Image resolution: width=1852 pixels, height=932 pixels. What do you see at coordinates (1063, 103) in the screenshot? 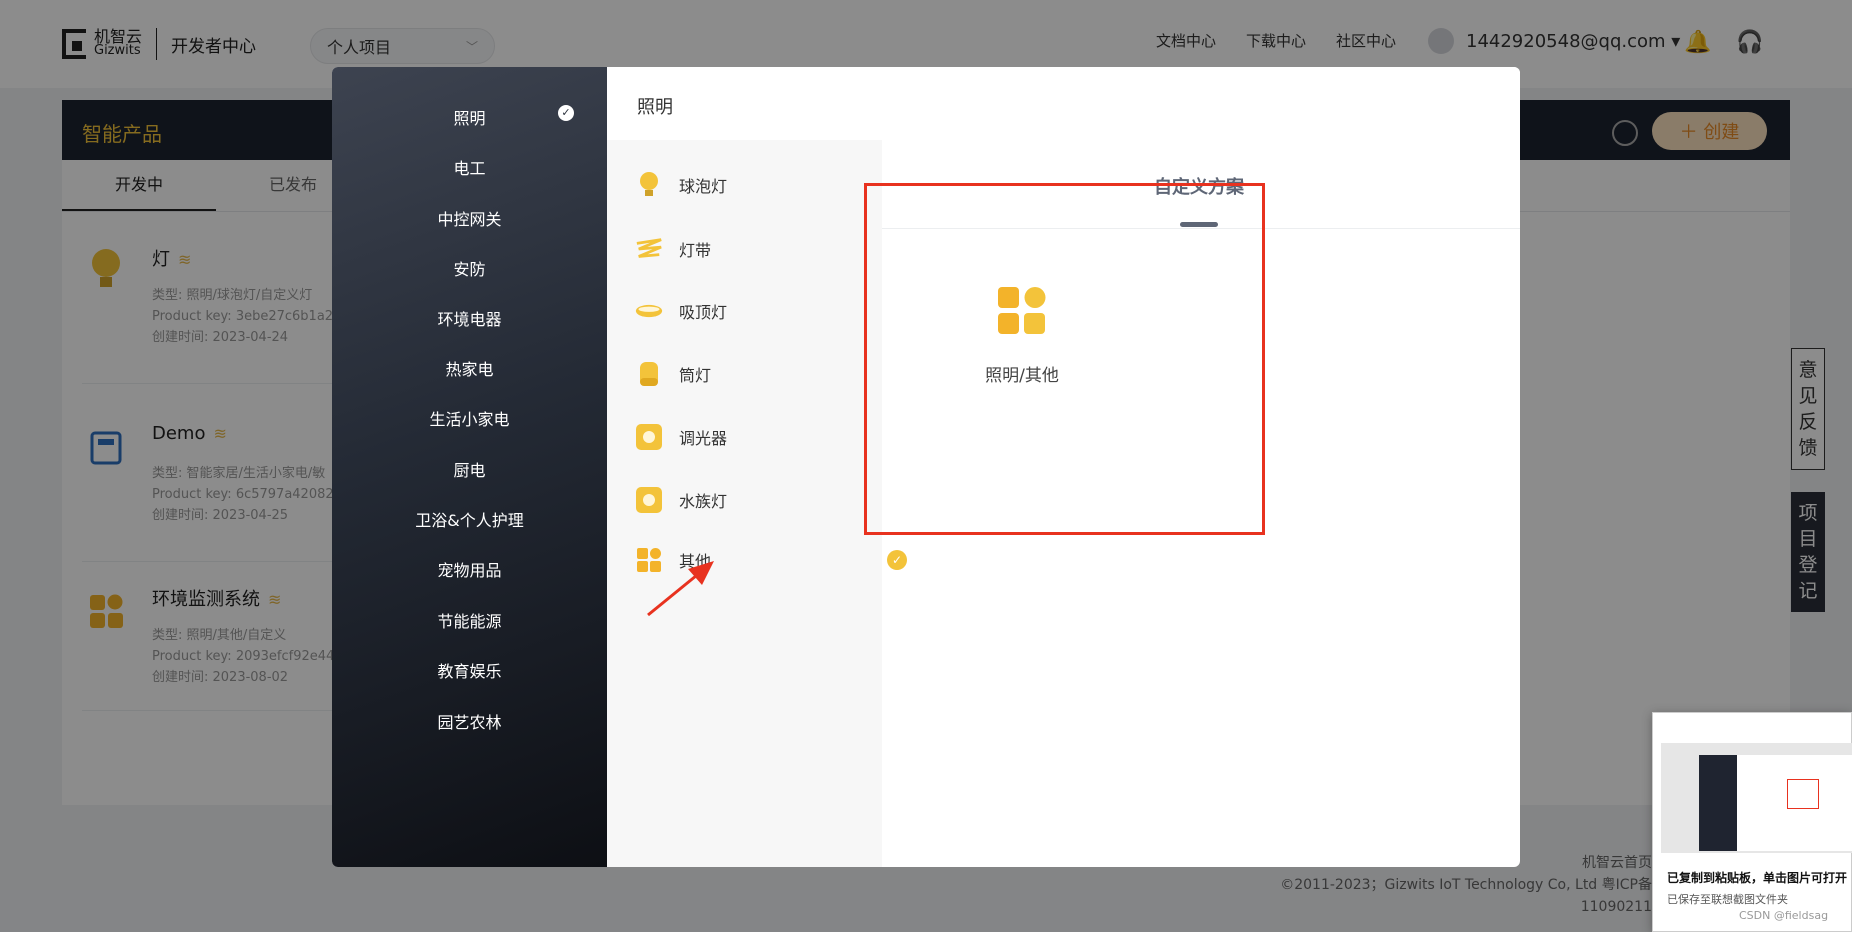
I see `modal-title-bar: 照明 ✕` at bounding box center [1063, 103].